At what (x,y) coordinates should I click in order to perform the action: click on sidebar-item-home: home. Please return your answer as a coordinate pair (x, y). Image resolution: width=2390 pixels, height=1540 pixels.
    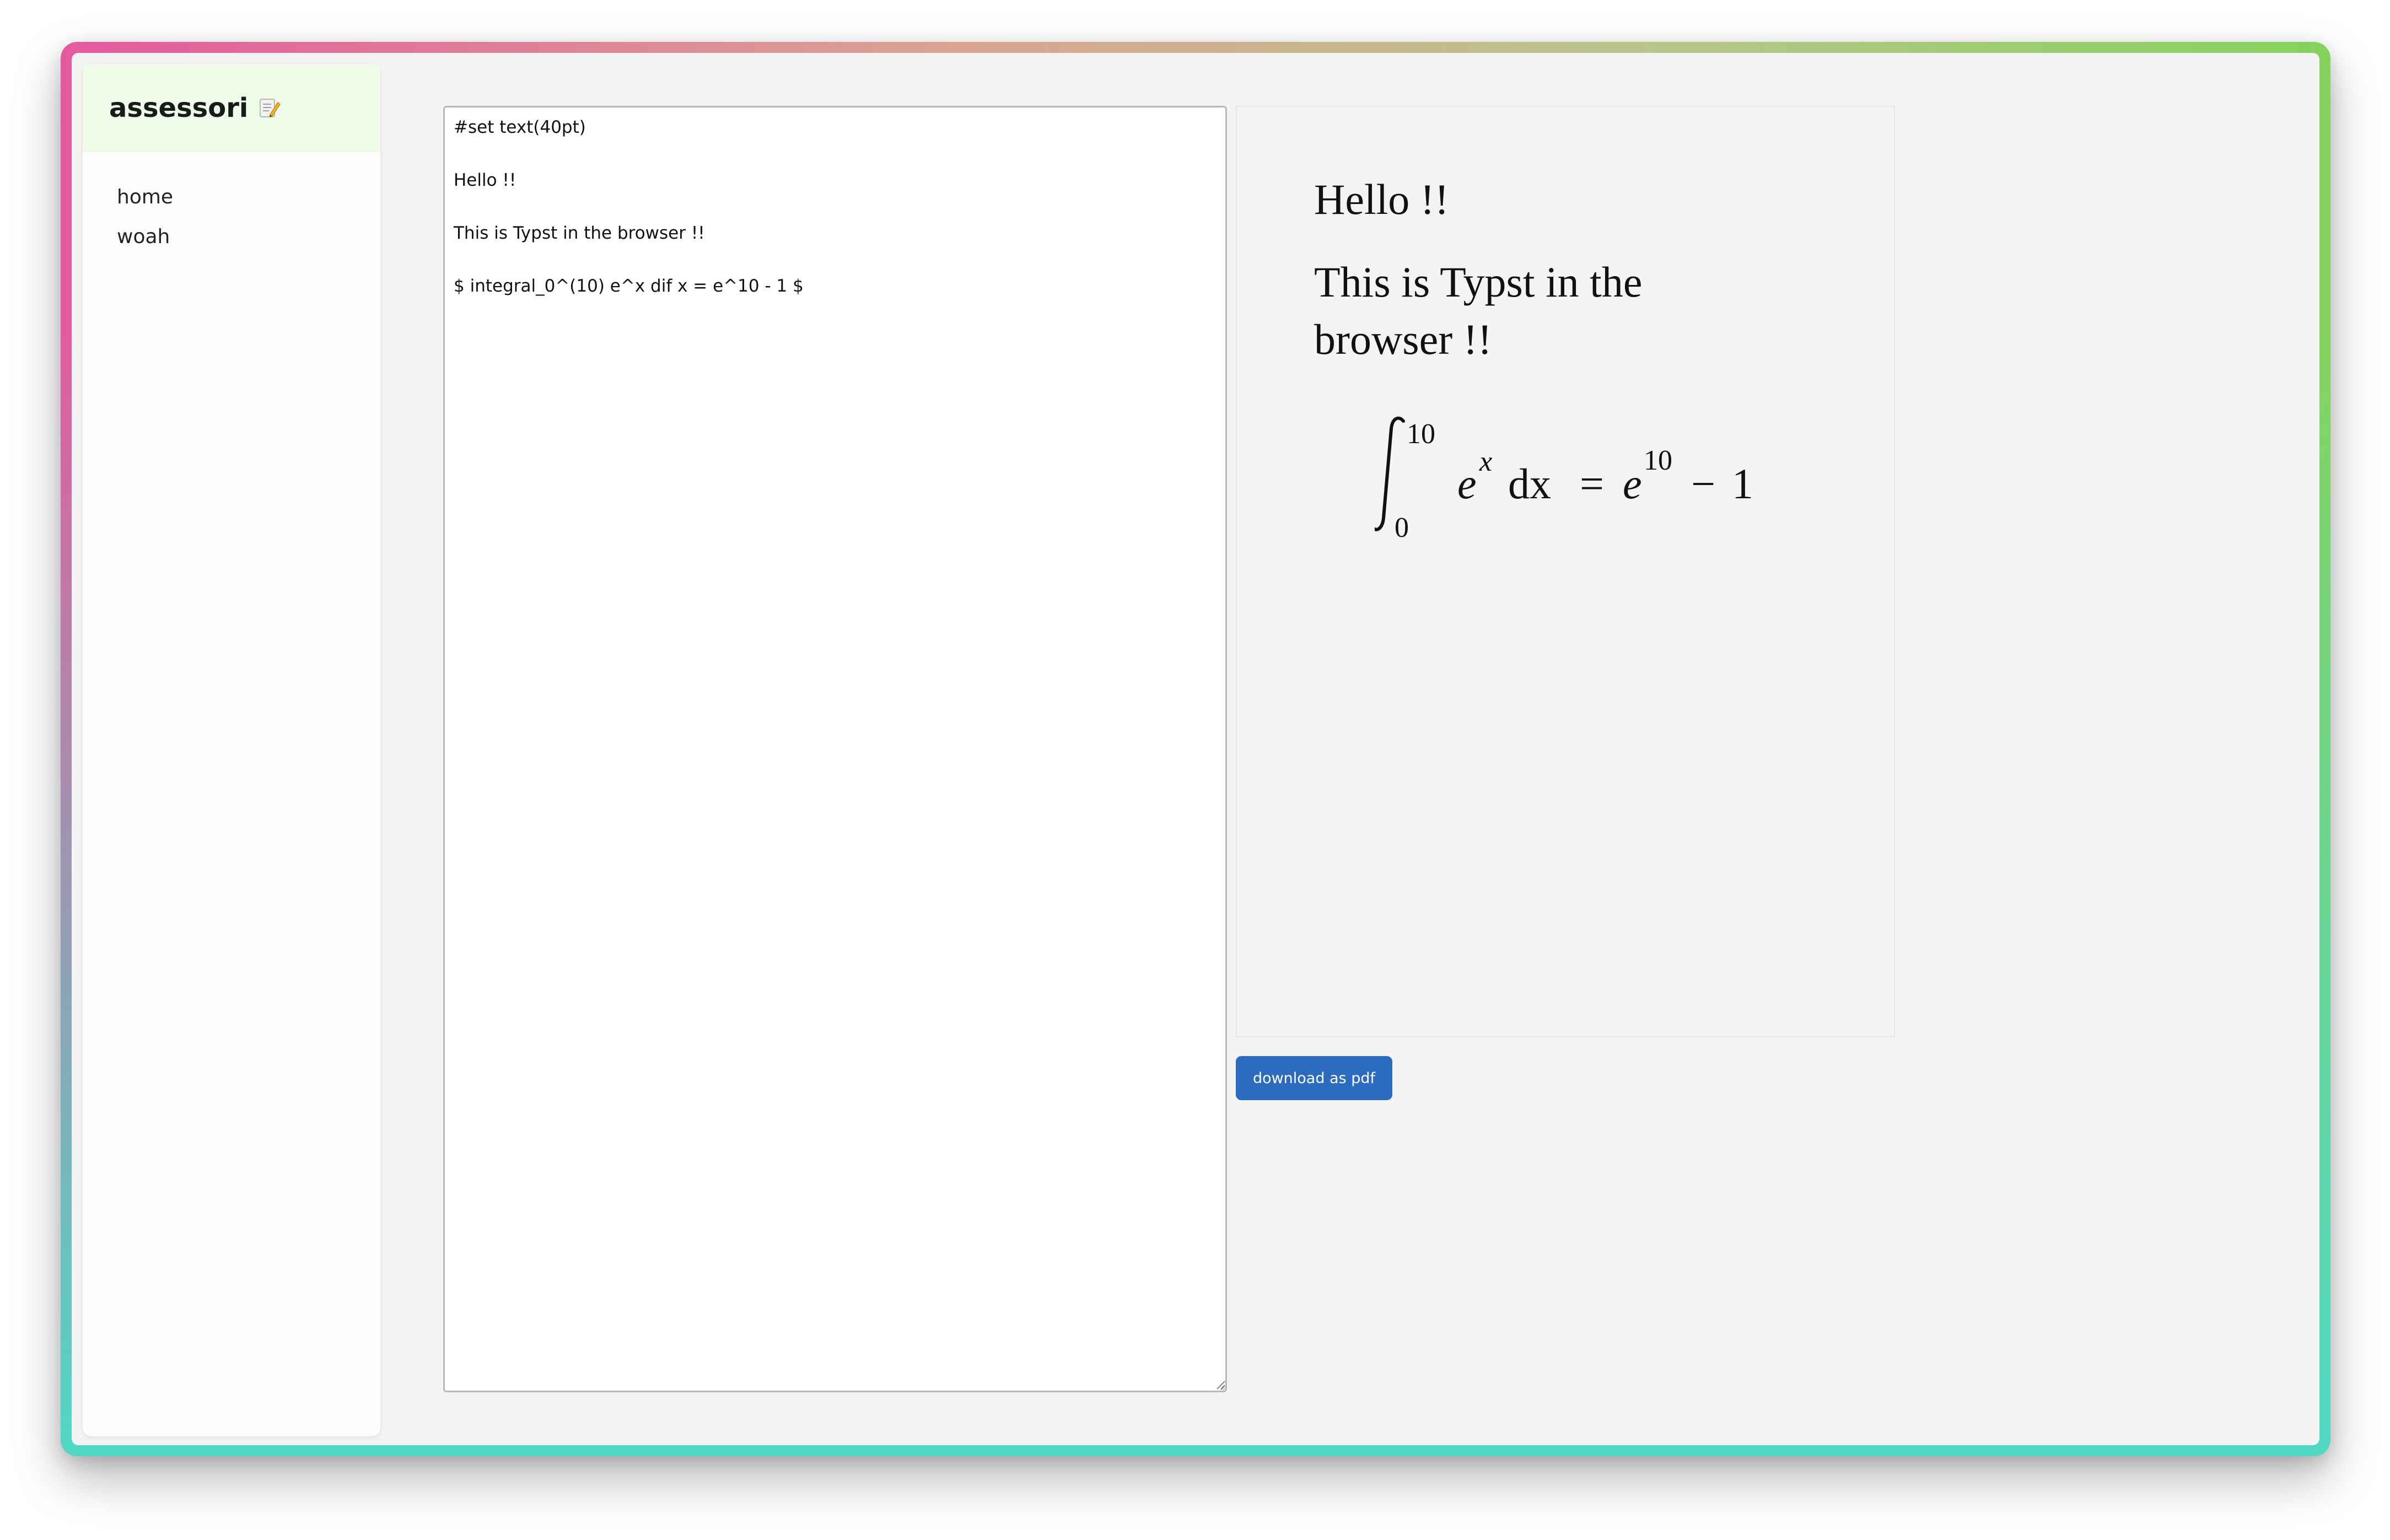
    Looking at the image, I should click on (248, 197).